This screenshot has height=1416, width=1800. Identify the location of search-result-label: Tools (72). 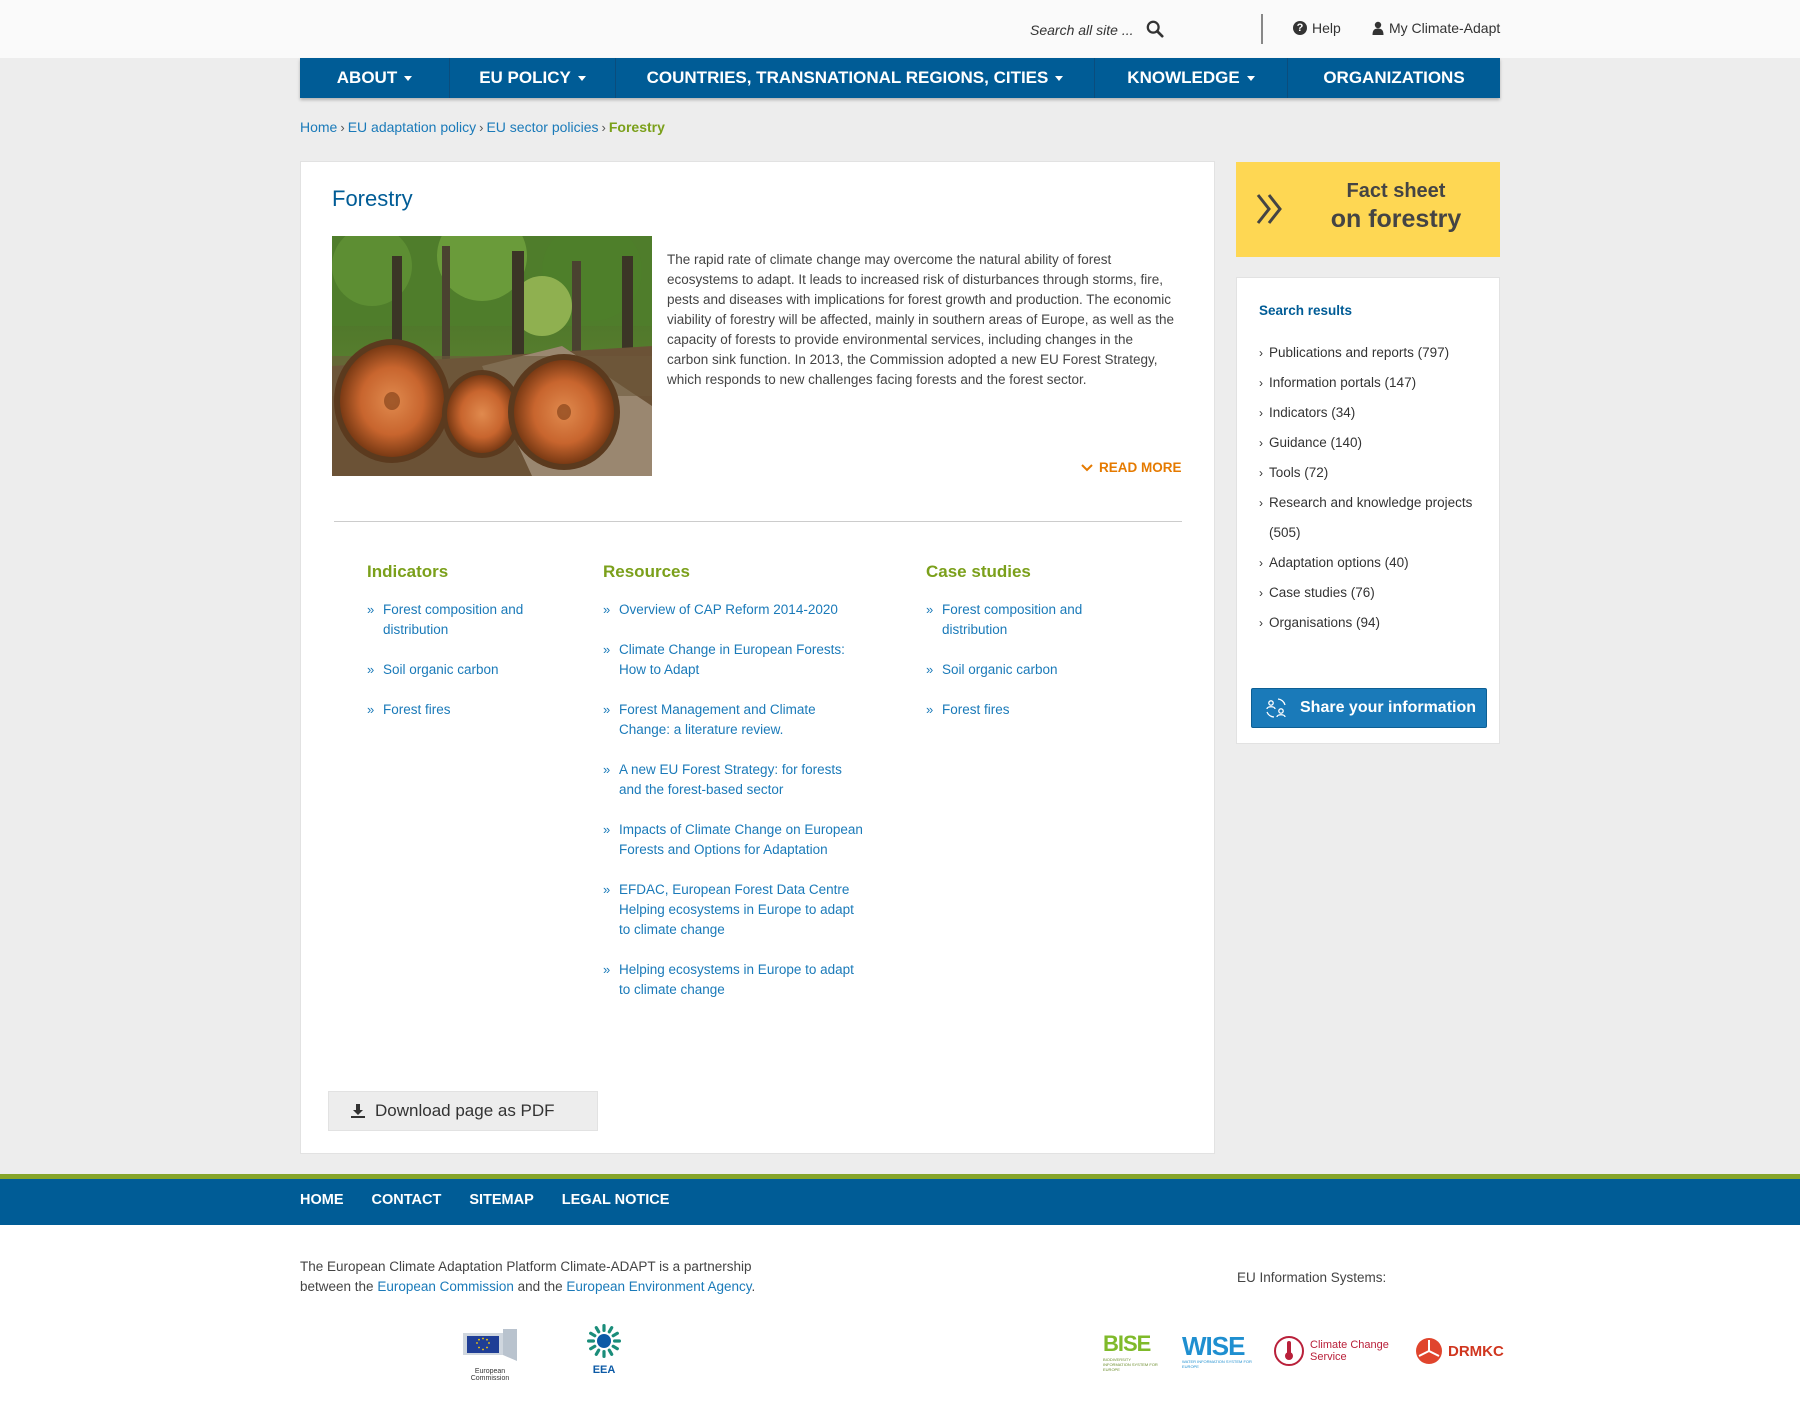
(1299, 472).